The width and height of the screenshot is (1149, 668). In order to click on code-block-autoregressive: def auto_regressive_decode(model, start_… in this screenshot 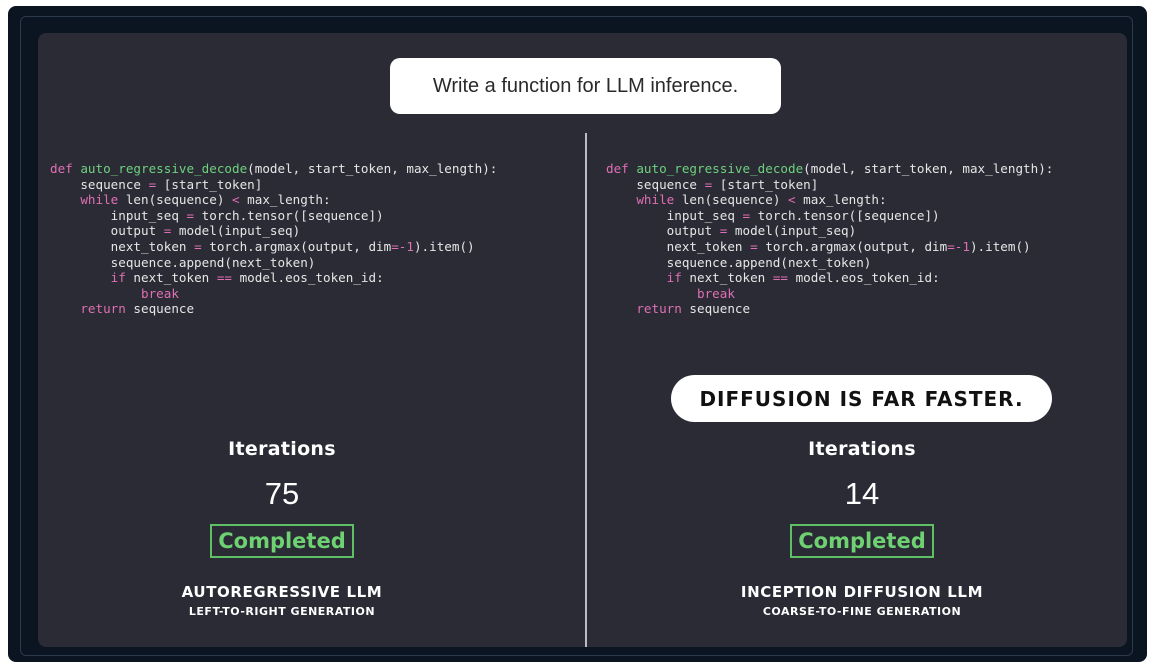, I will do `click(273, 239)`.